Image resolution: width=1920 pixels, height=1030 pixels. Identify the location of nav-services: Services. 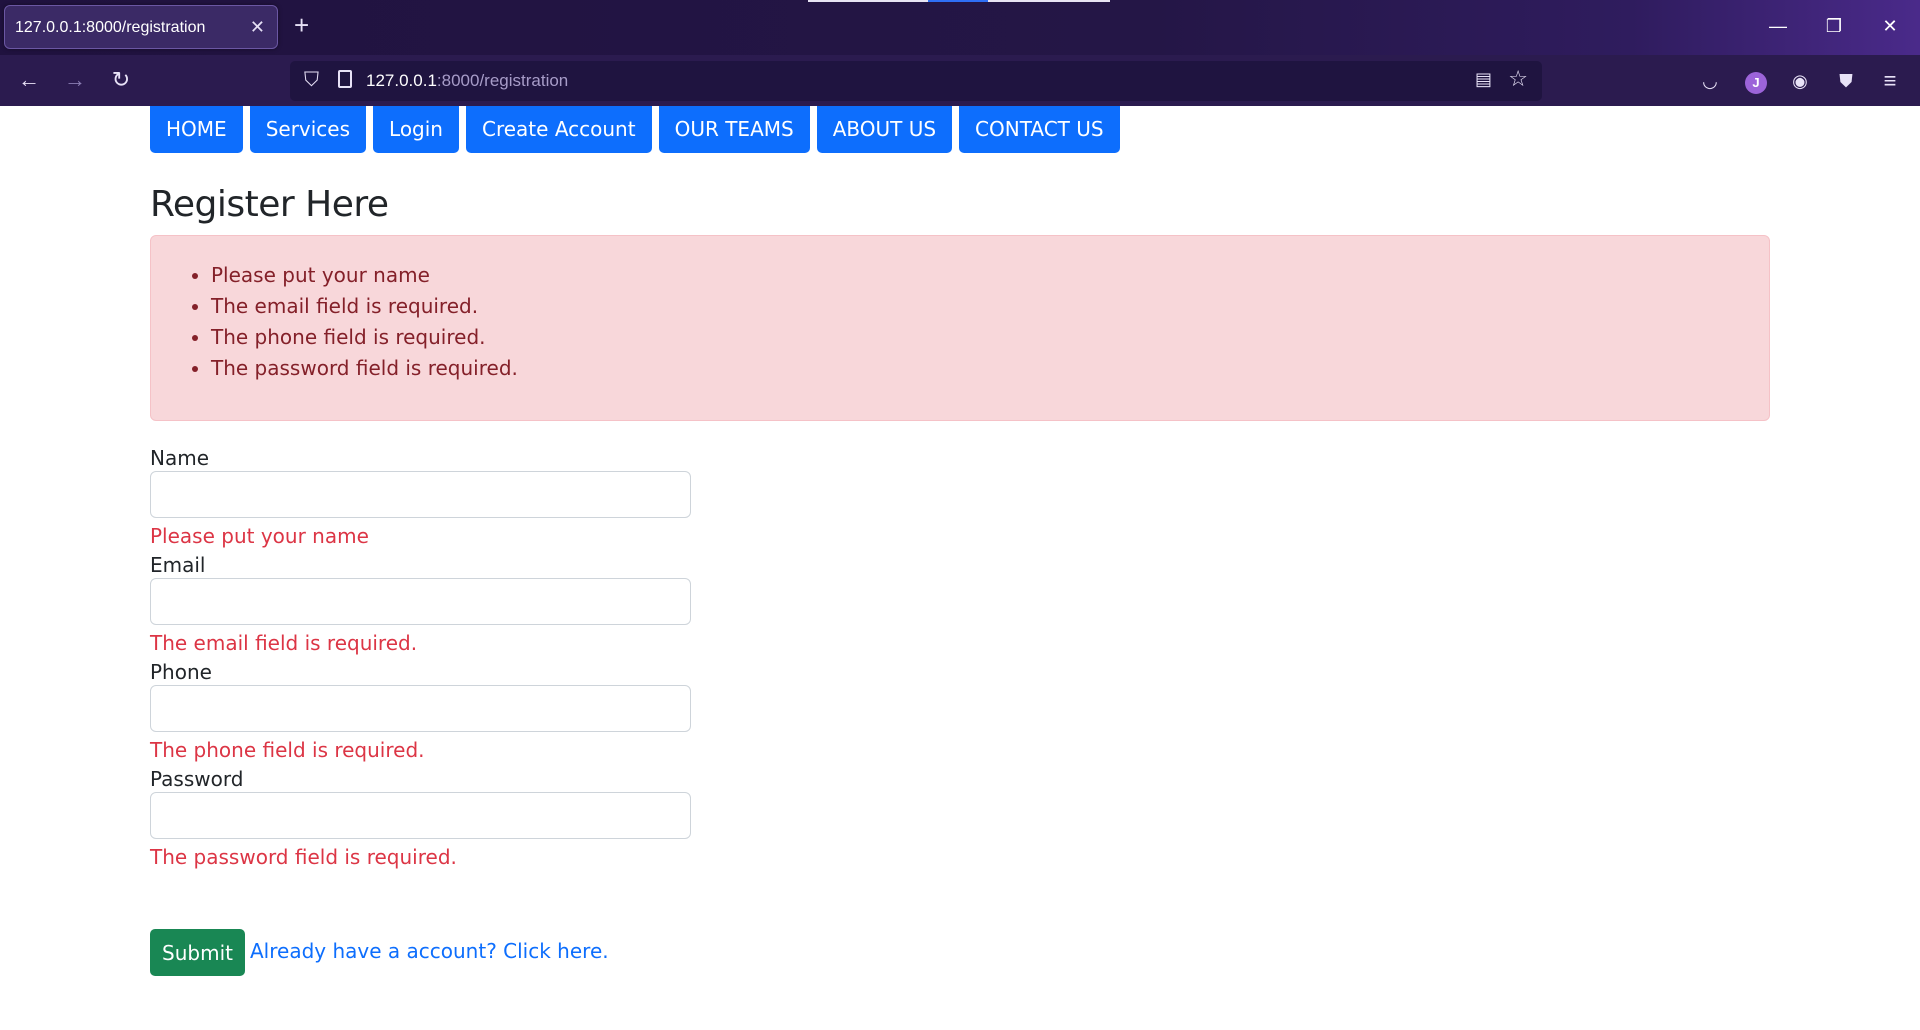
(308, 129).